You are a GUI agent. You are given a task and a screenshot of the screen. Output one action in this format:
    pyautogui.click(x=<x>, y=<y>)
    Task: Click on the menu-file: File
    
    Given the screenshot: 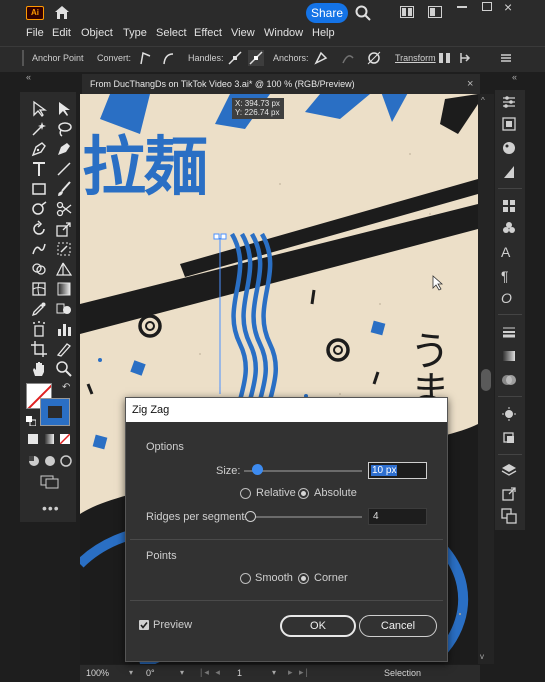 What is the action you would take?
    pyautogui.click(x=35, y=33)
    